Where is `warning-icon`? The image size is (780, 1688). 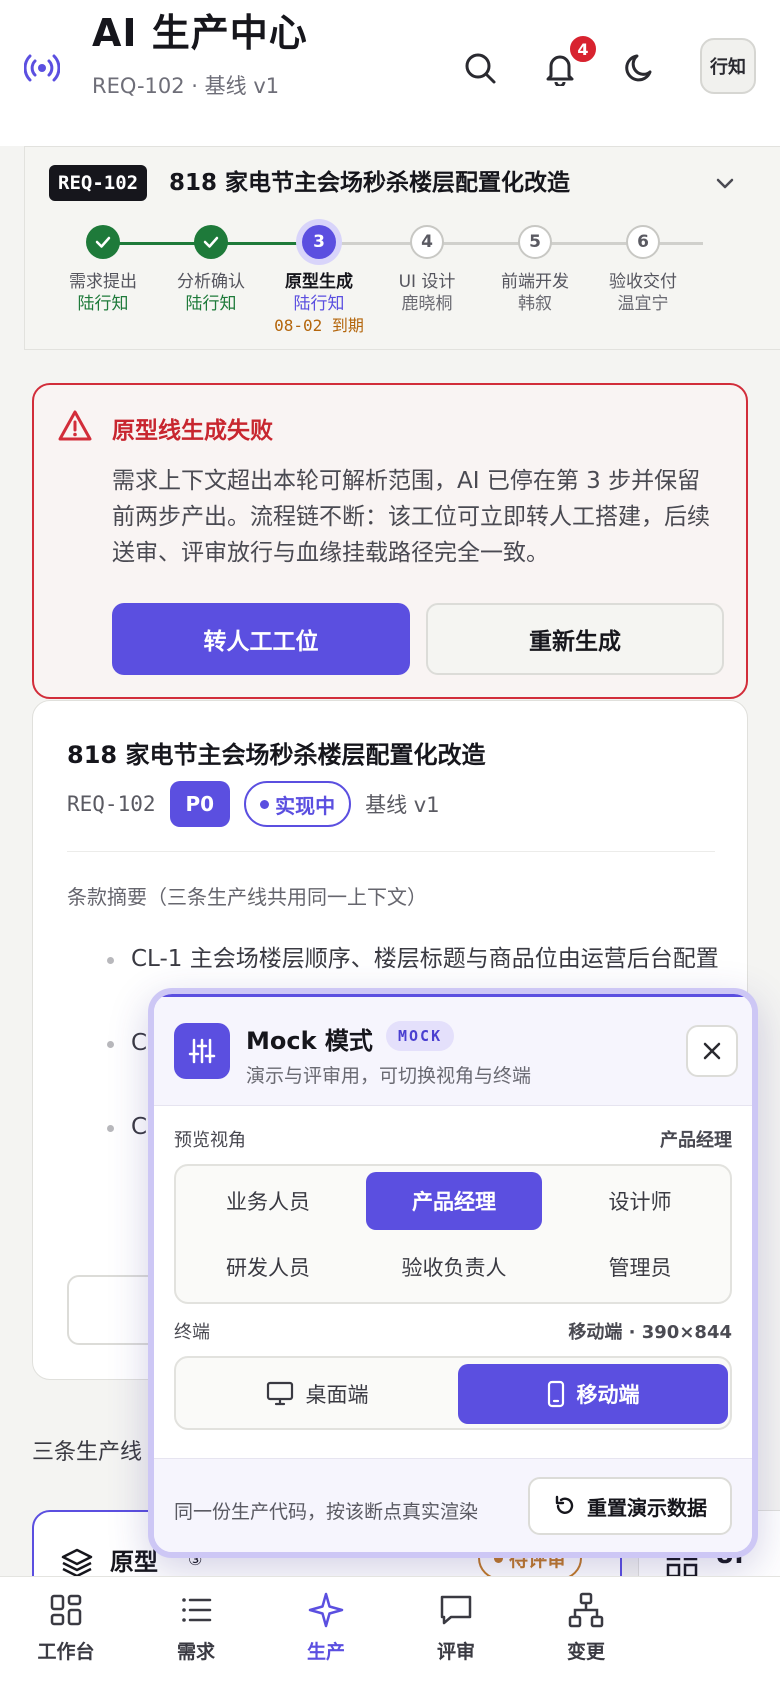
warning-icon is located at coordinates (75, 425).